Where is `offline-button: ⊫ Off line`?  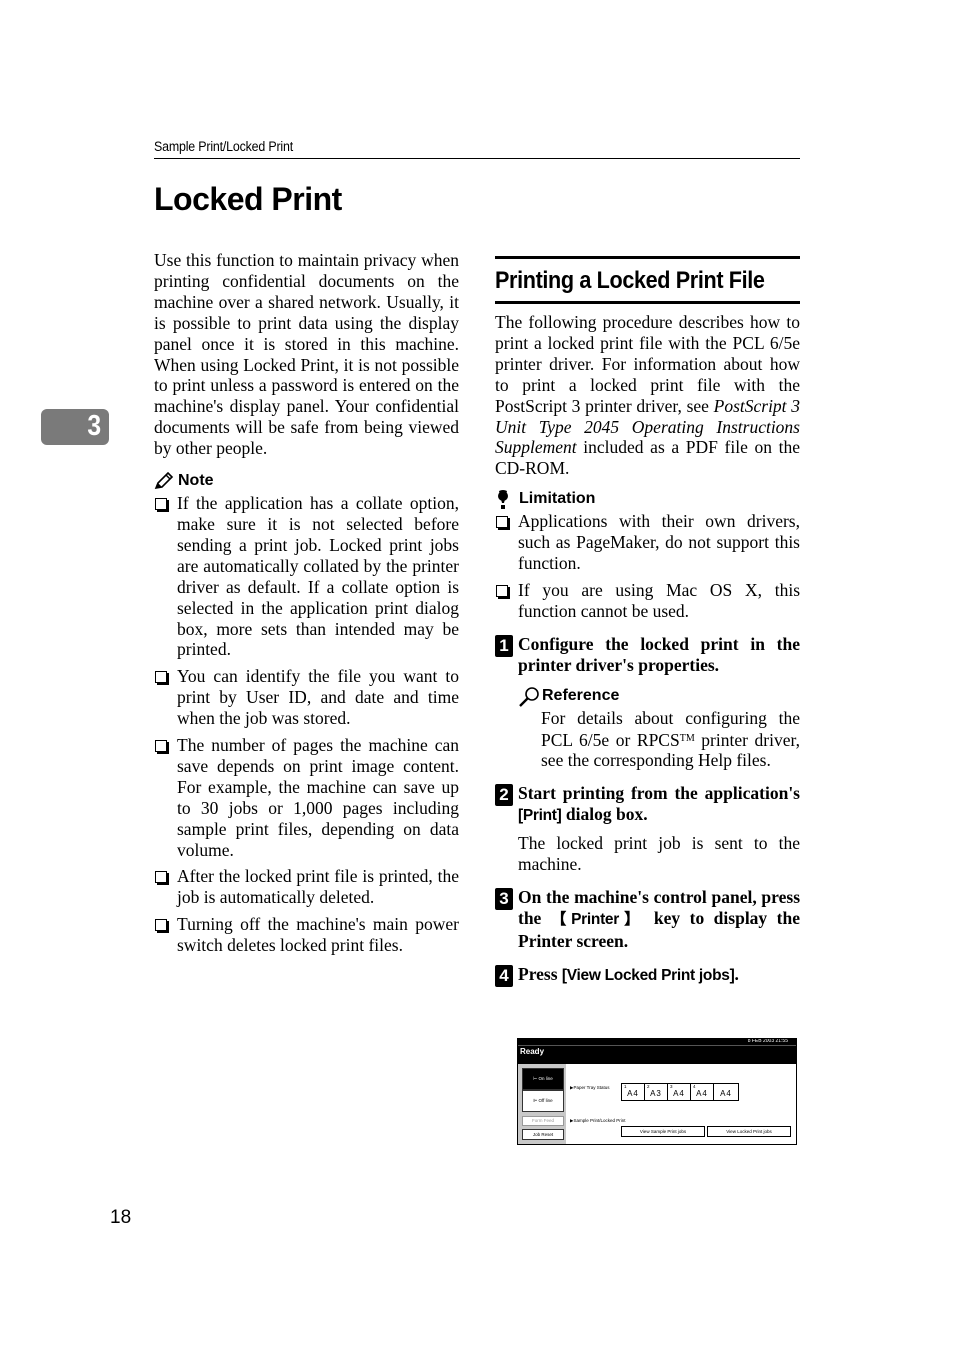
offline-button: ⊫ Off line is located at coordinates (543, 1101).